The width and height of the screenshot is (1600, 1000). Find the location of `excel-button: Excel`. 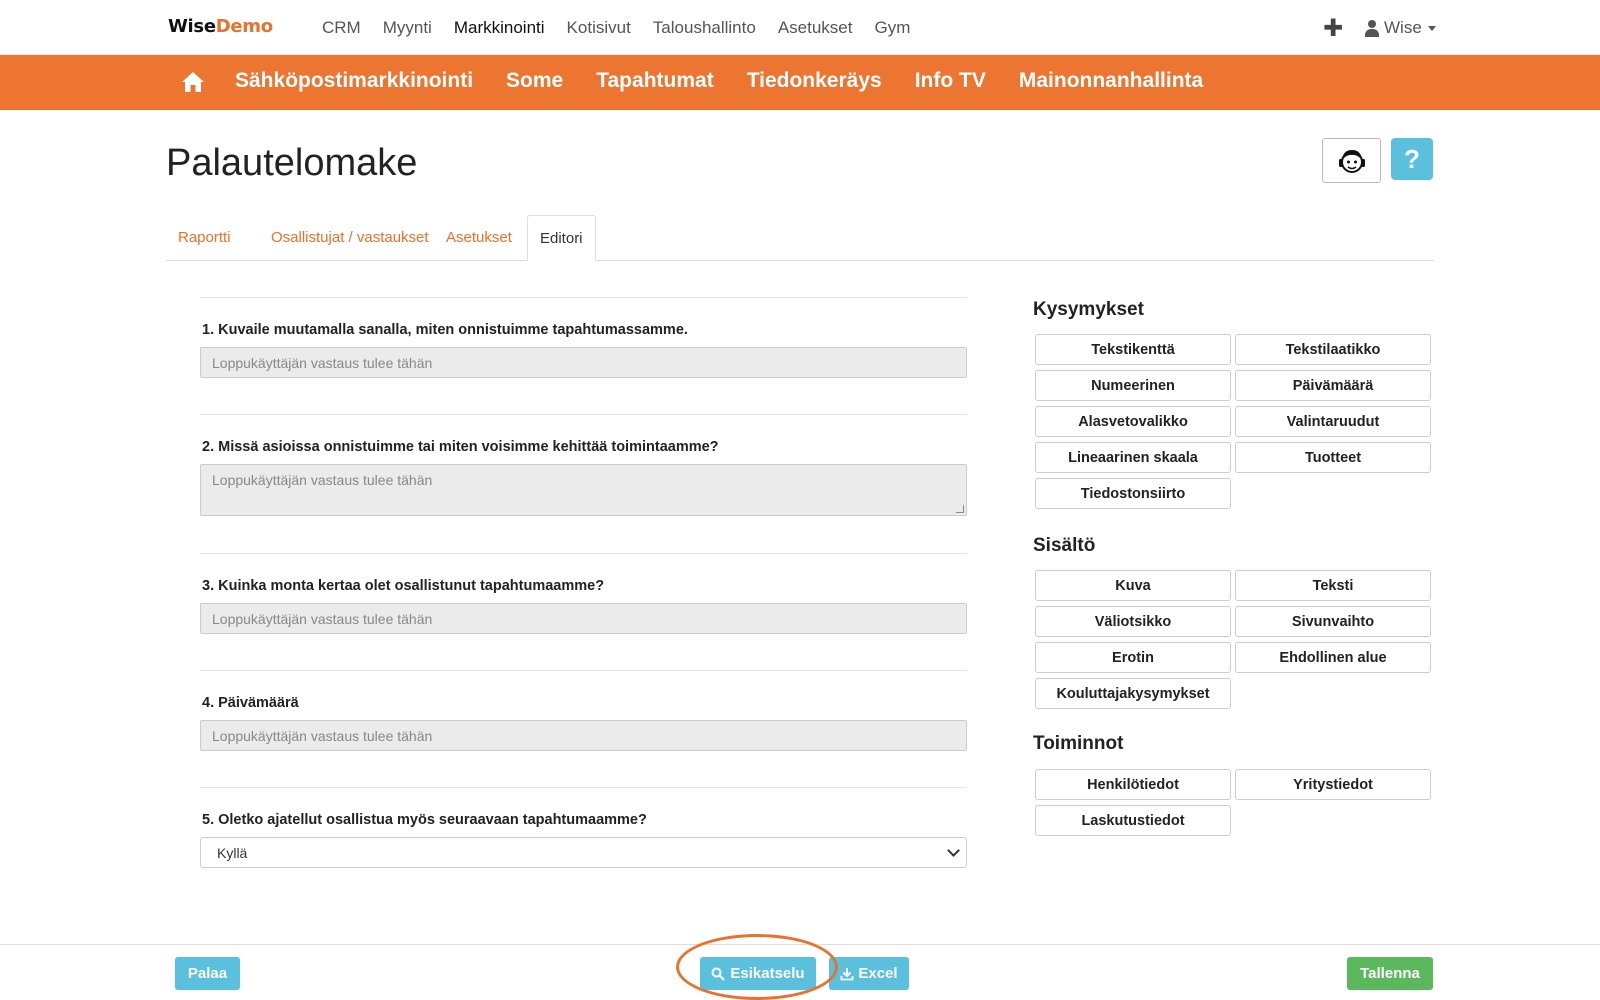

excel-button: Excel is located at coordinates (869, 973).